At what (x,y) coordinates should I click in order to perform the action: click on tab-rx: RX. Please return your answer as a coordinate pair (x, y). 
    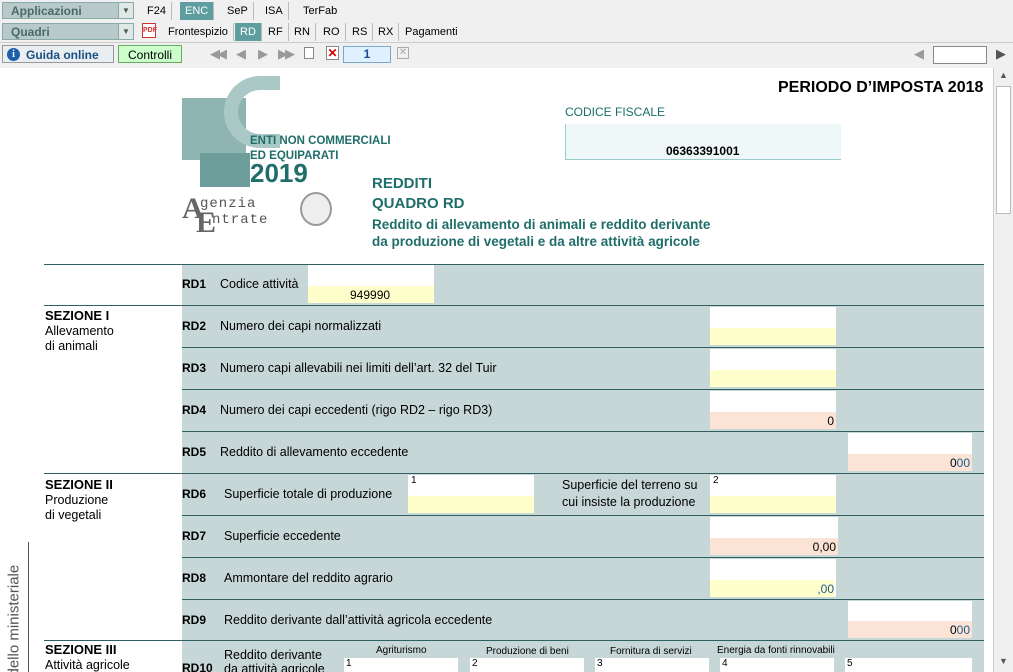
    Looking at the image, I should click on (386, 32).